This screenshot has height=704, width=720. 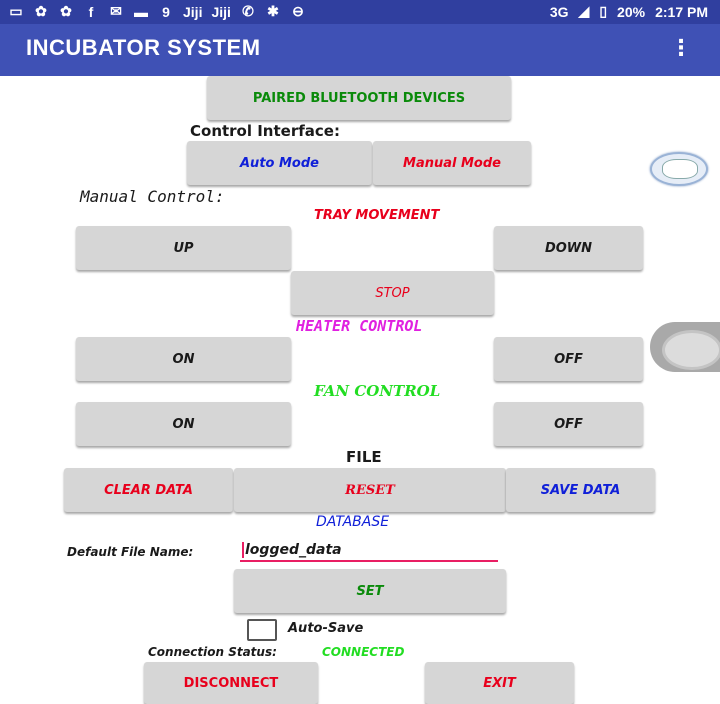 I want to click on auto-save-checkbox, so click(x=262, y=630).